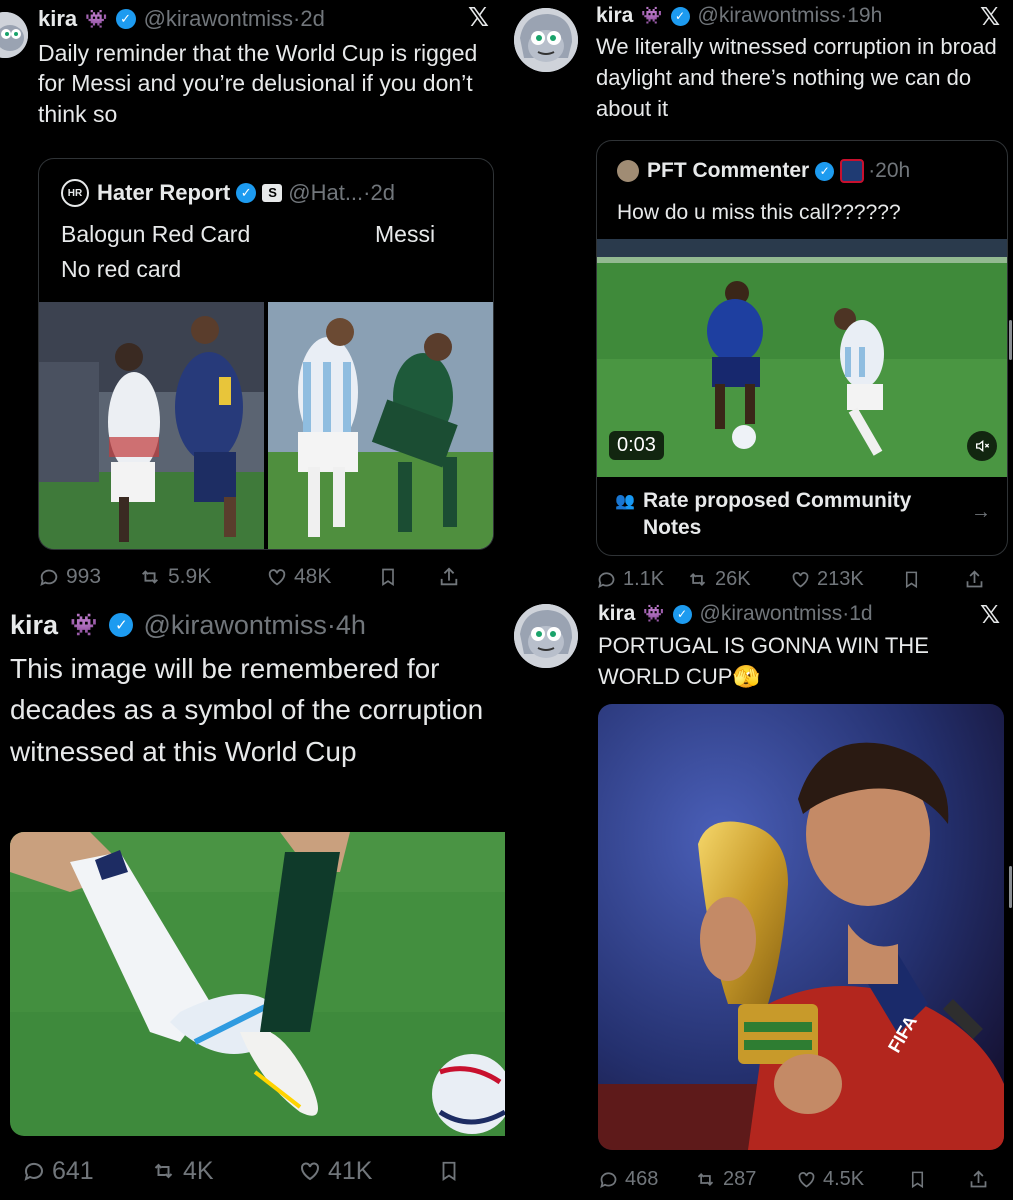 This screenshot has width=1013, height=1200. What do you see at coordinates (350, 1170) in the screenshot?
I see `like-count: 41K` at bounding box center [350, 1170].